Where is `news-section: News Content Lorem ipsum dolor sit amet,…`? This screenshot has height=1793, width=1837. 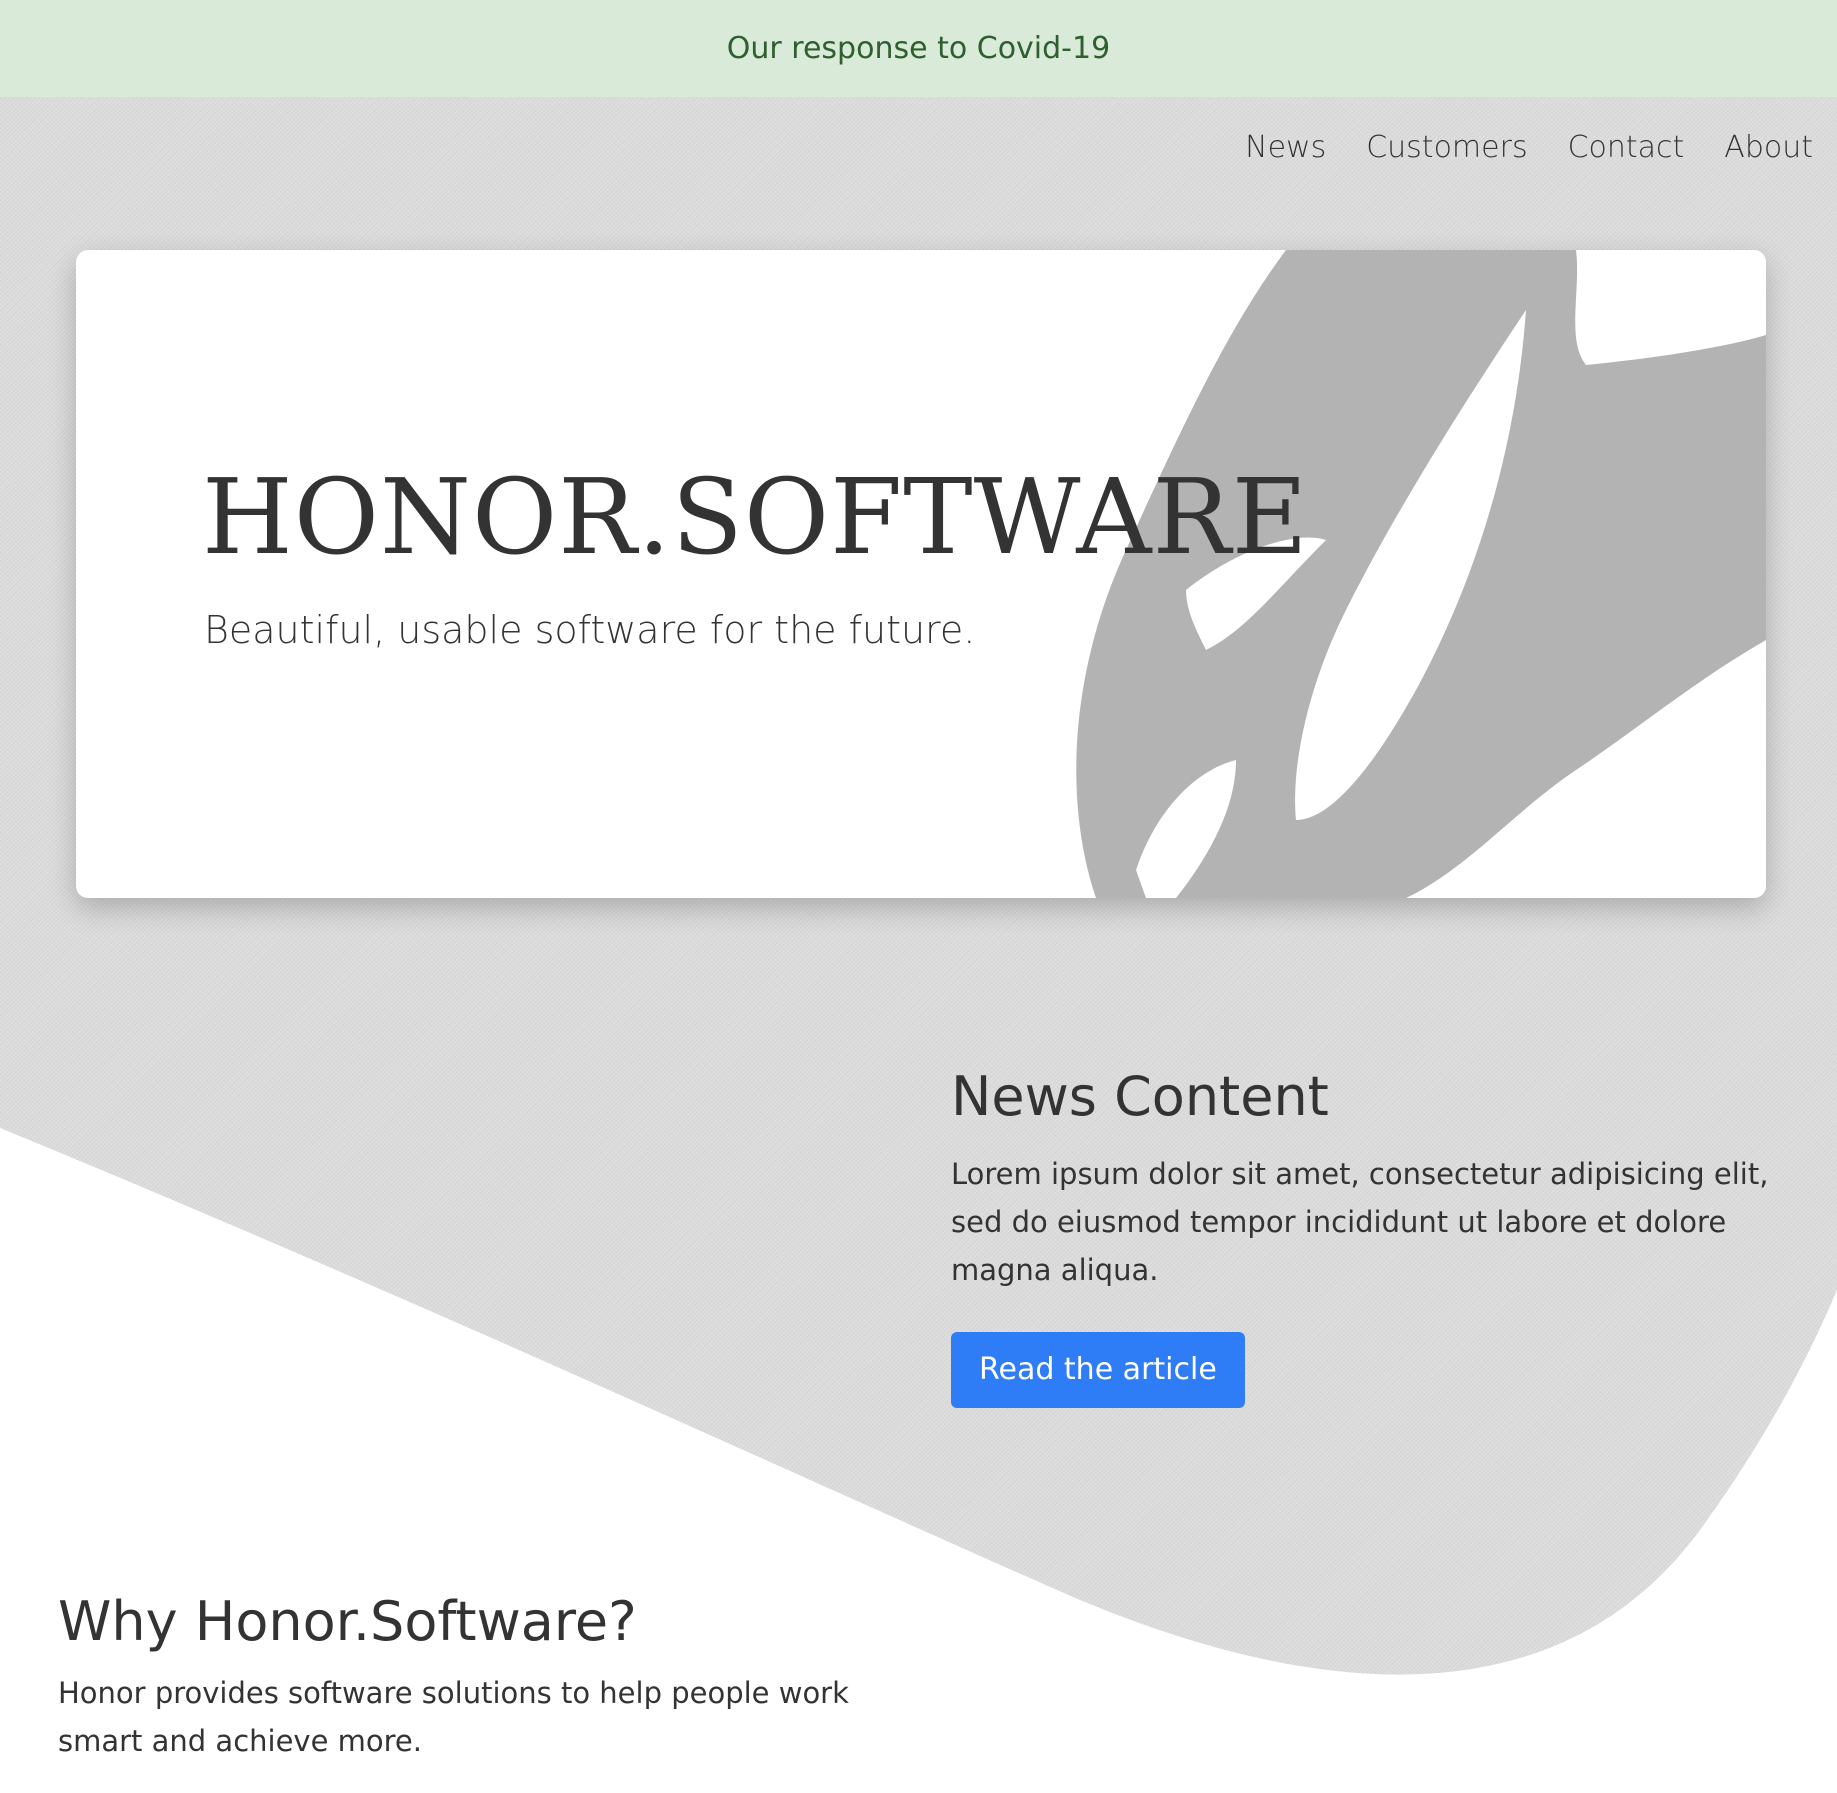
news-section: News Content Lorem ipsum dolor sit amet,… is located at coordinates (1361, 1236).